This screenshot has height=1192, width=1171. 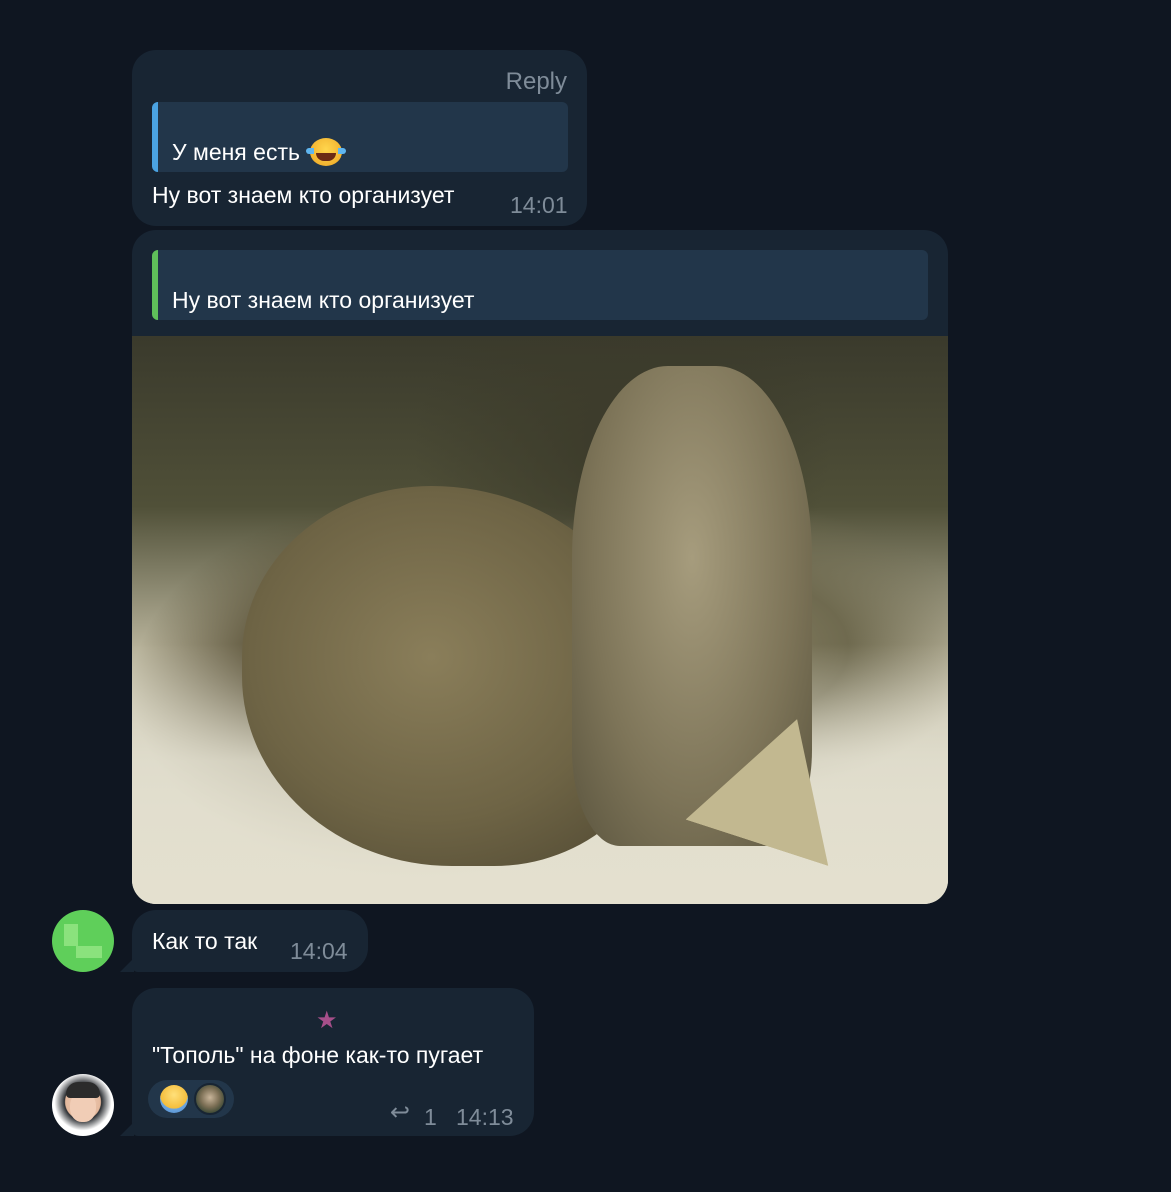 I want to click on avatar-hair, so click(x=83, y=1090).